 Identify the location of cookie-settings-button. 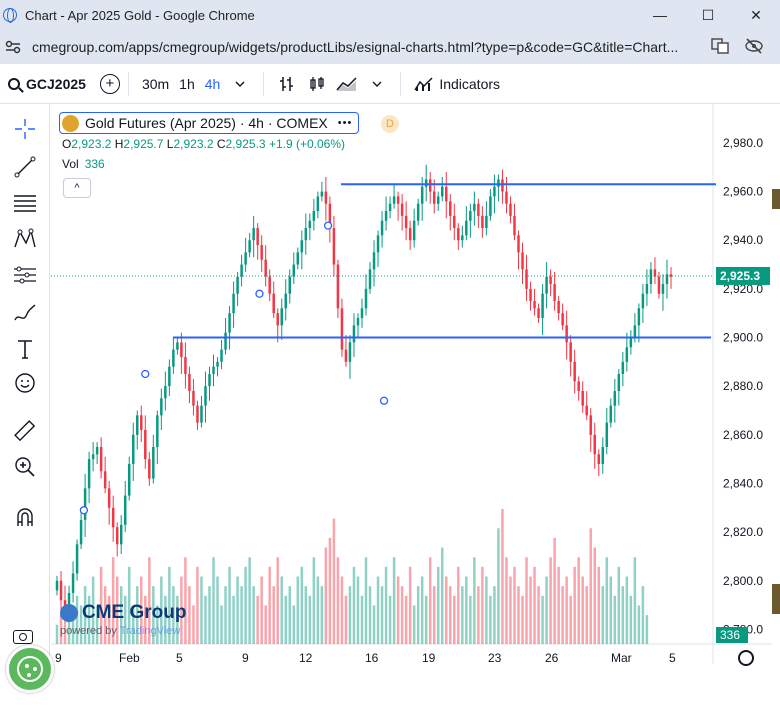
(30, 669).